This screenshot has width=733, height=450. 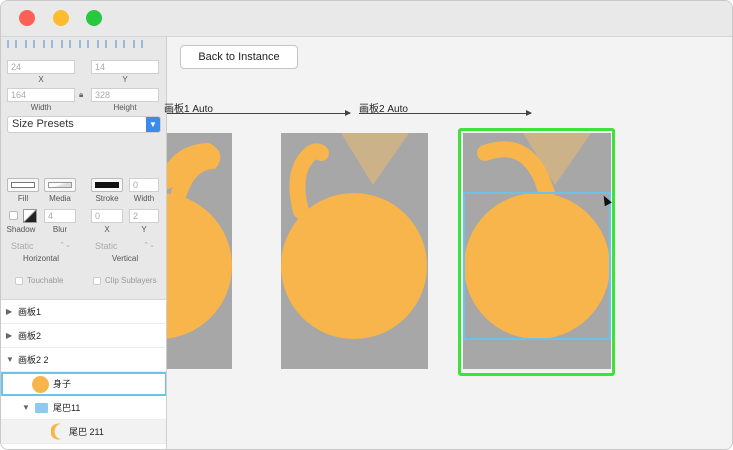 What do you see at coordinates (144, 185) in the screenshot?
I see `stroke-width-input: 0` at bounding box center [144, 185].